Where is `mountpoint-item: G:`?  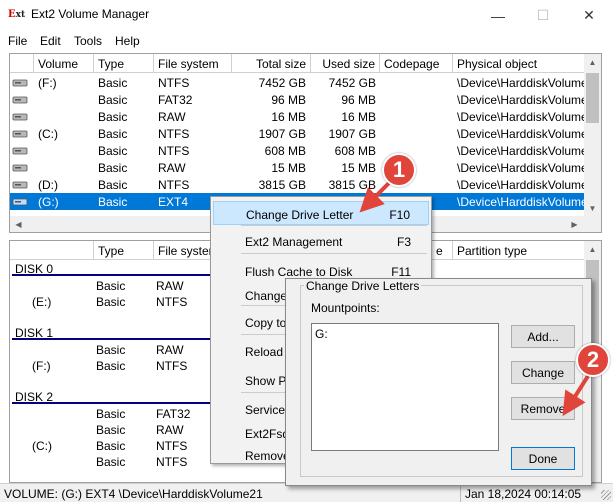
mountpoint-item: G: is located at coordinates (321, 334).